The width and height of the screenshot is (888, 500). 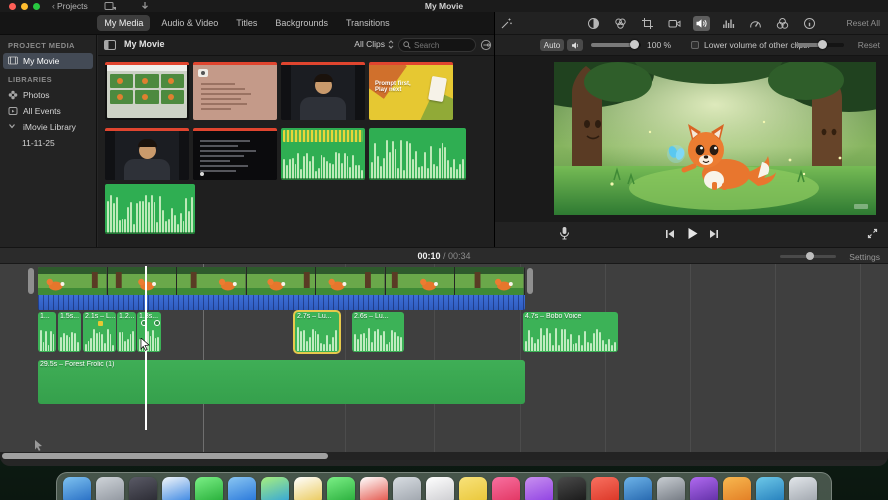 What do you see at coordinates (692, 233) in the screenshot?
I see `play-button` at bounding box center [692, 233].